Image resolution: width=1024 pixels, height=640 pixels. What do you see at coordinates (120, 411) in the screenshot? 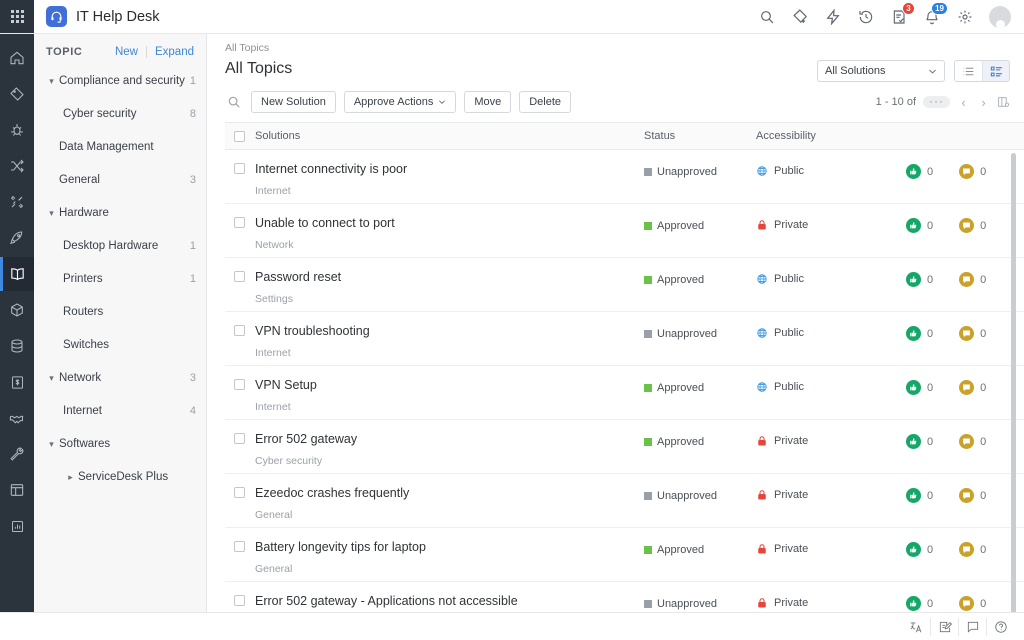
I see `tree-node: Internet 4` at bounding box center [120, 411].